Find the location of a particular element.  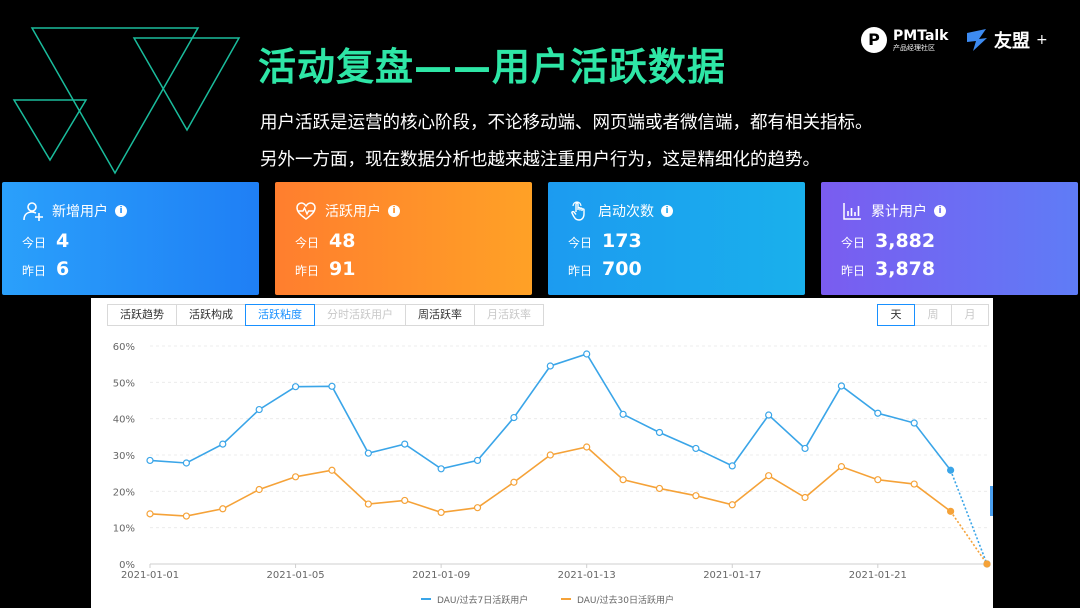

triangle-decoration is located at coordinates (126, 101).